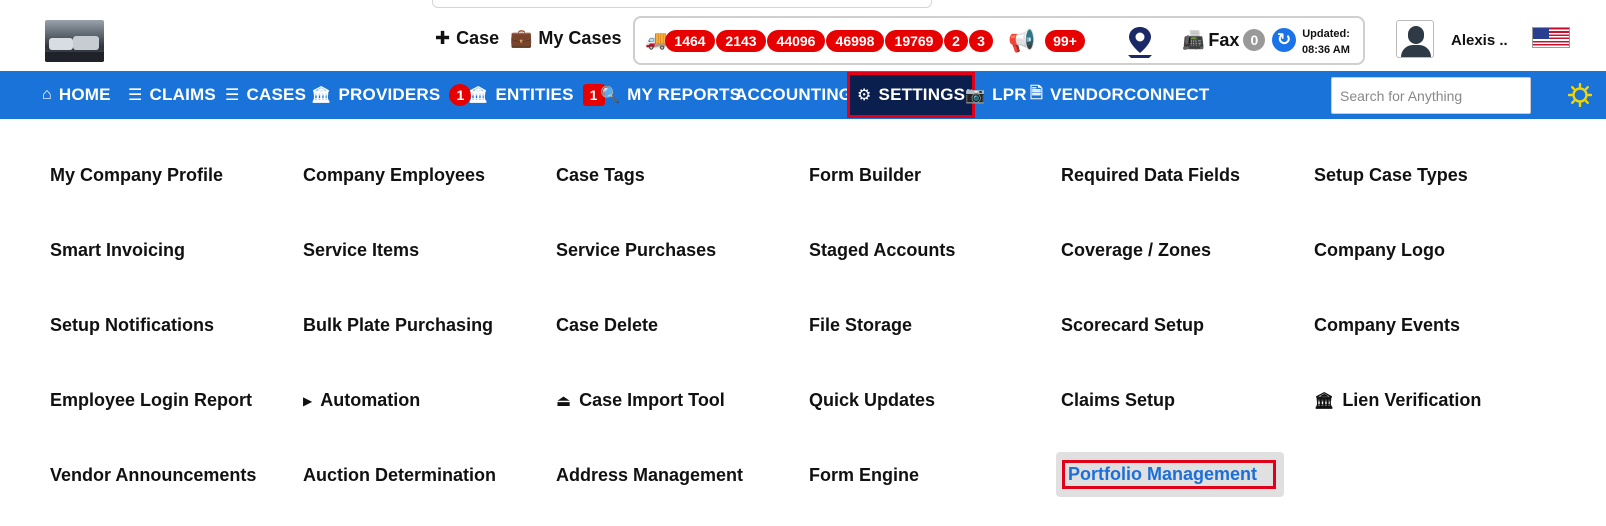 The width and height of the screenshot is (1606, 526). I want to click on menu-item: Employee Login Report, so click(151, 400).